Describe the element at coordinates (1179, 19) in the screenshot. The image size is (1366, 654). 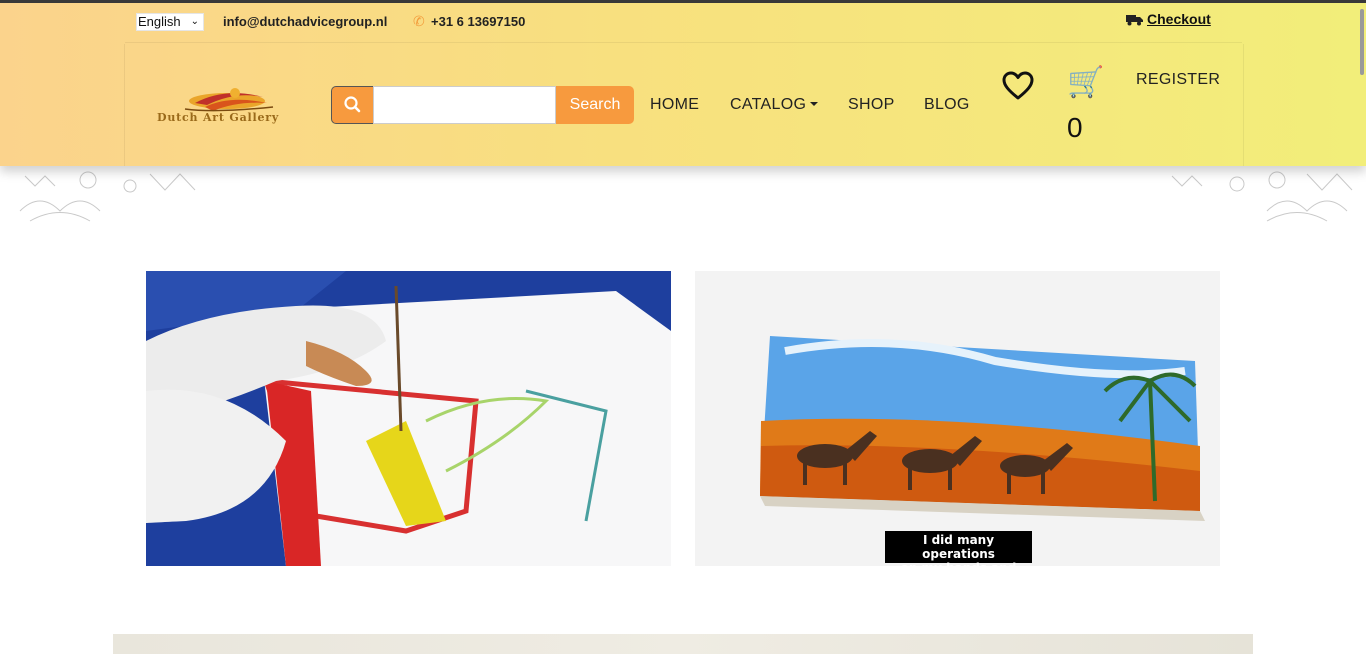
I see `checkout-link: Checkout` at that location.